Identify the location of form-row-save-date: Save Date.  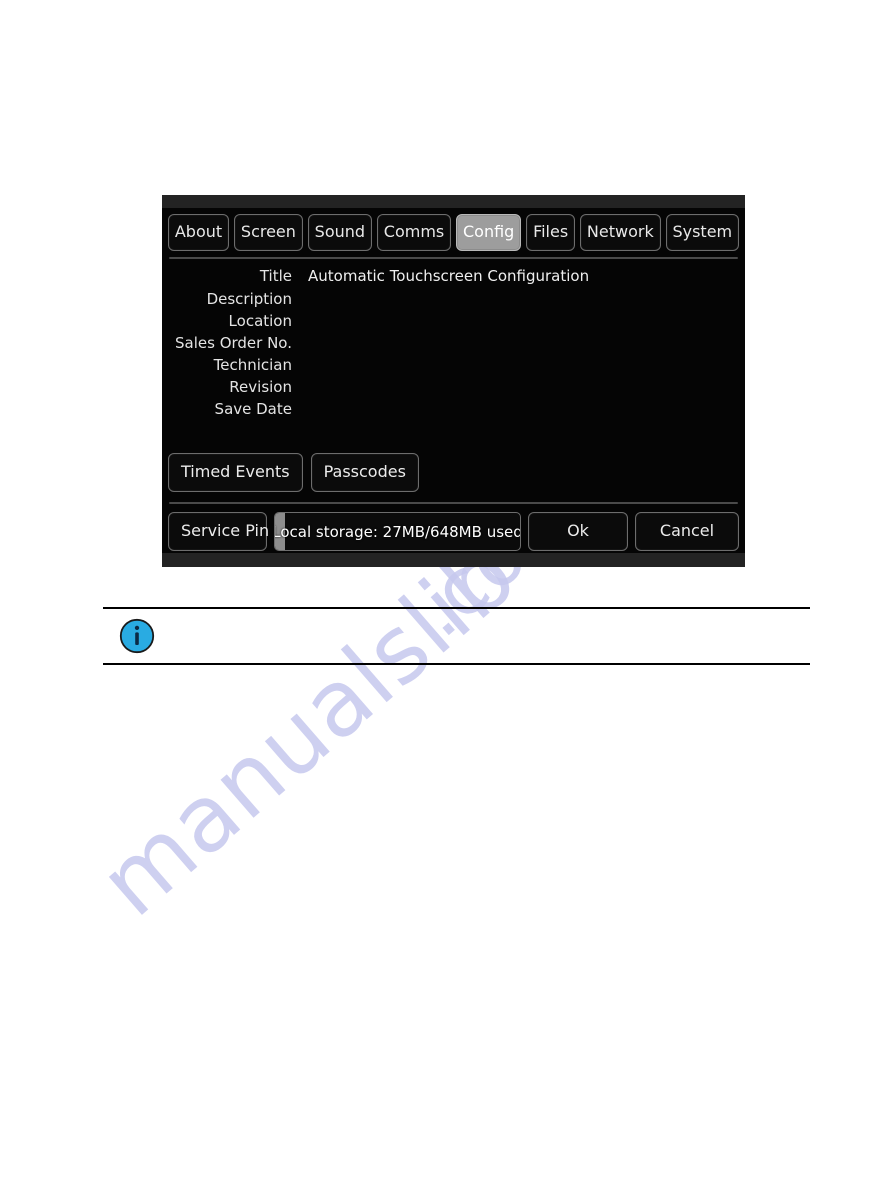
(453, 410).